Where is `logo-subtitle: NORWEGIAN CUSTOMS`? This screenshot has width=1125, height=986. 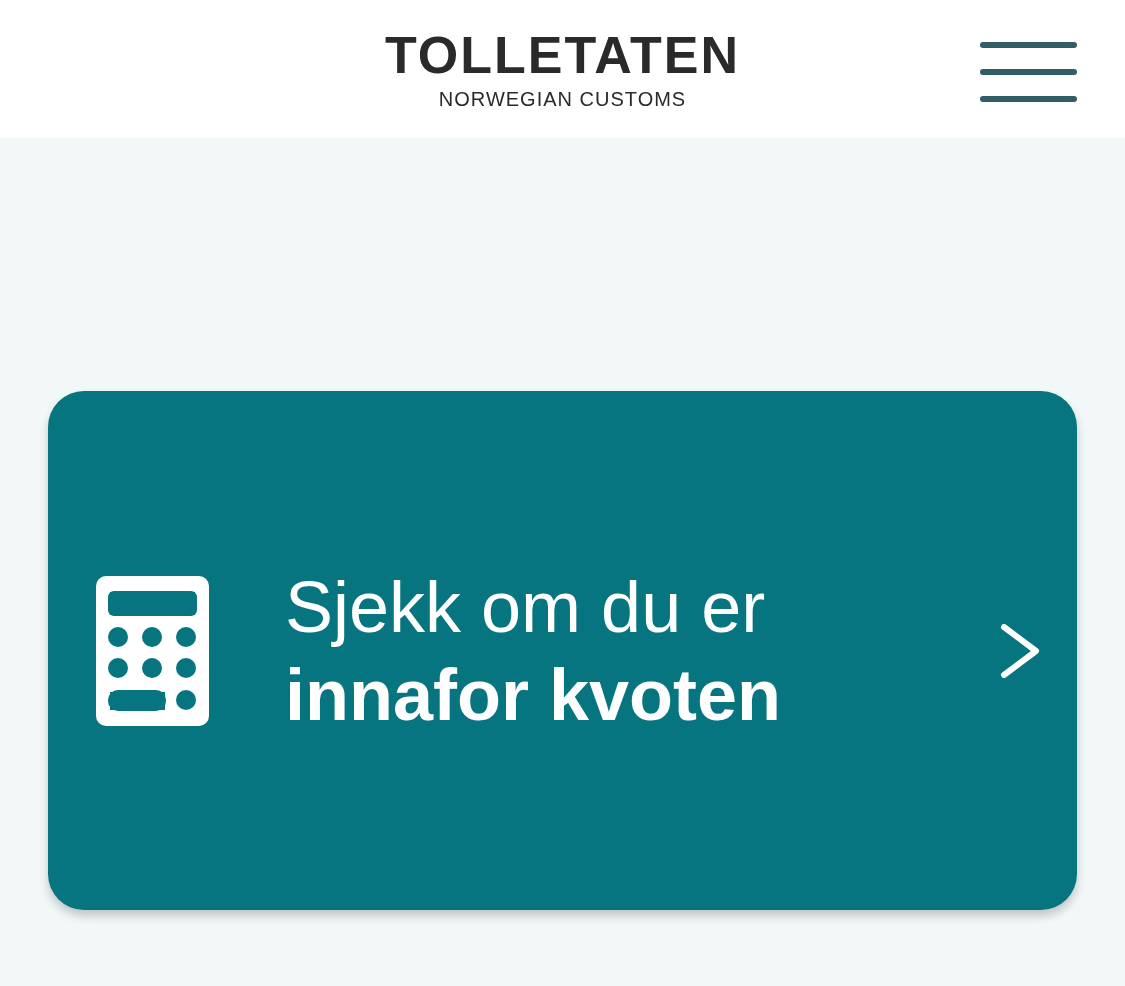 logo-subtitle: NORWEGIAN CUSTOMS is located at coordinates (562, 99).